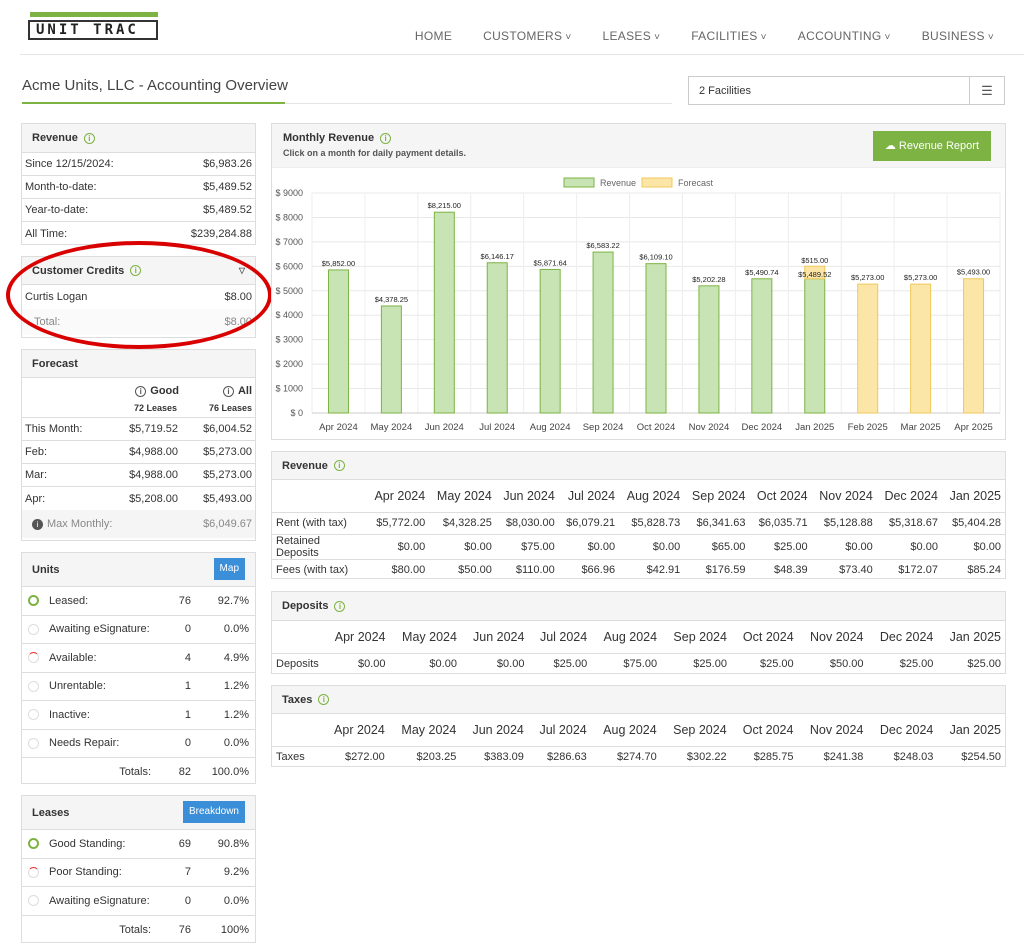  I want to click on revenue-row-label: Month-to-date:, so click(61, 187).